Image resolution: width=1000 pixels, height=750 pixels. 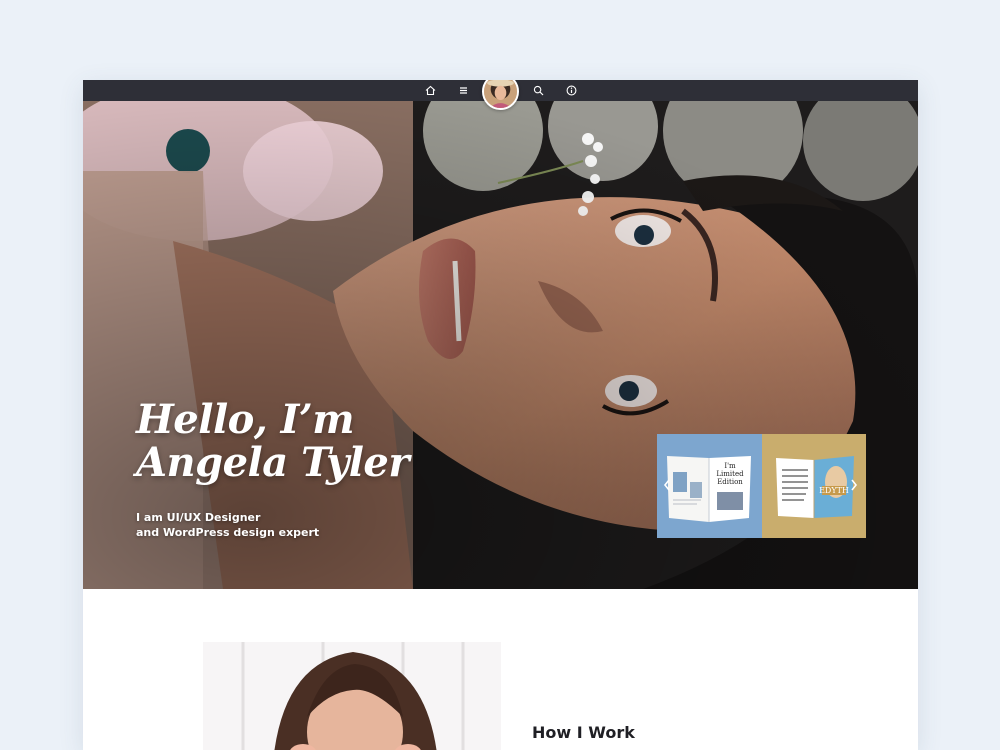 I want to click on home-icon, so click(x=430, y=90).